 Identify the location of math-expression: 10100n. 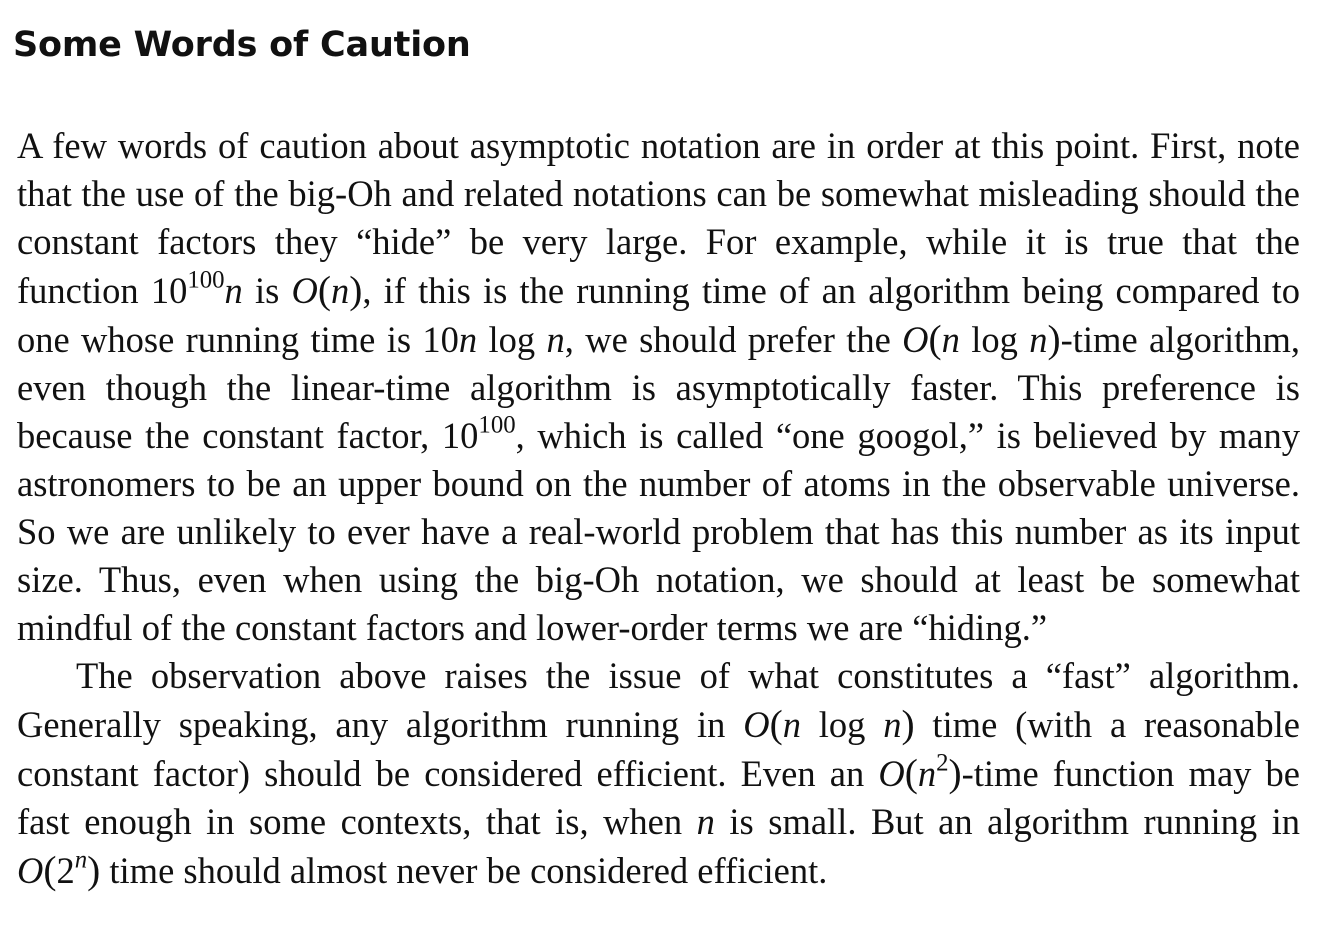
(196, 288).